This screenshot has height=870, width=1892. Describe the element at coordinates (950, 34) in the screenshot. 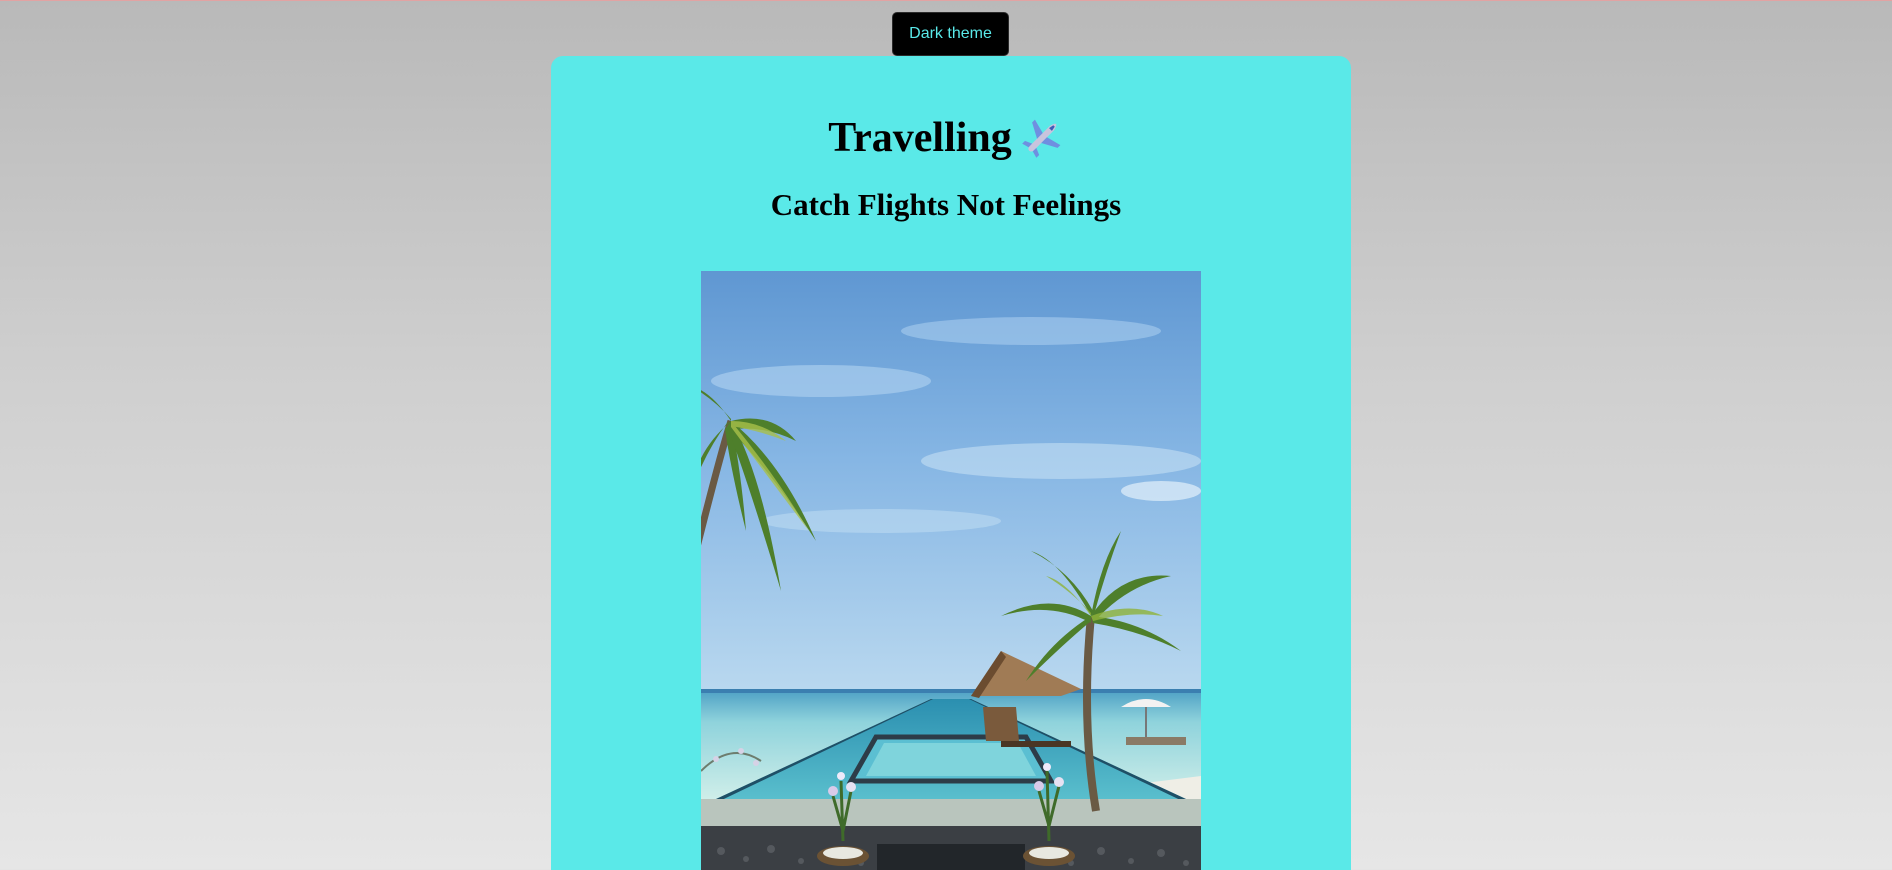

I see `dark-theme-toggle-button: Dark theme` at that location.